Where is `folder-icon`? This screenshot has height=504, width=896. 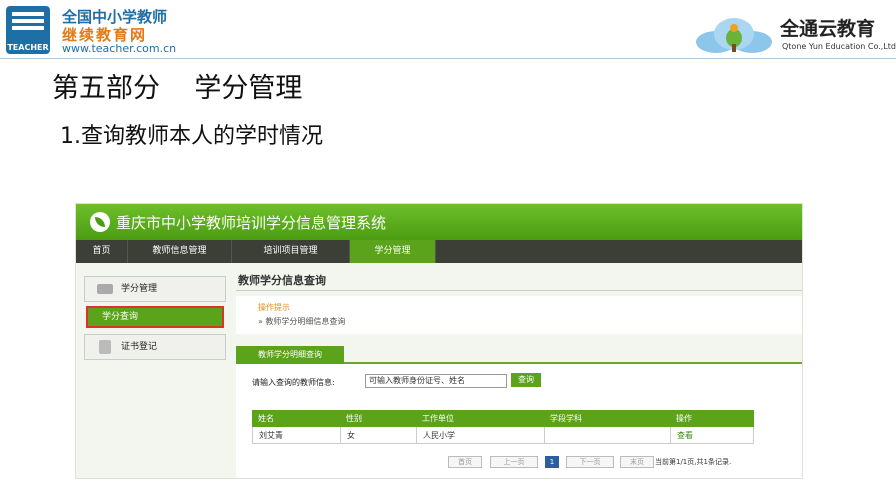 folder-icon is located at coordinates (105, 289).